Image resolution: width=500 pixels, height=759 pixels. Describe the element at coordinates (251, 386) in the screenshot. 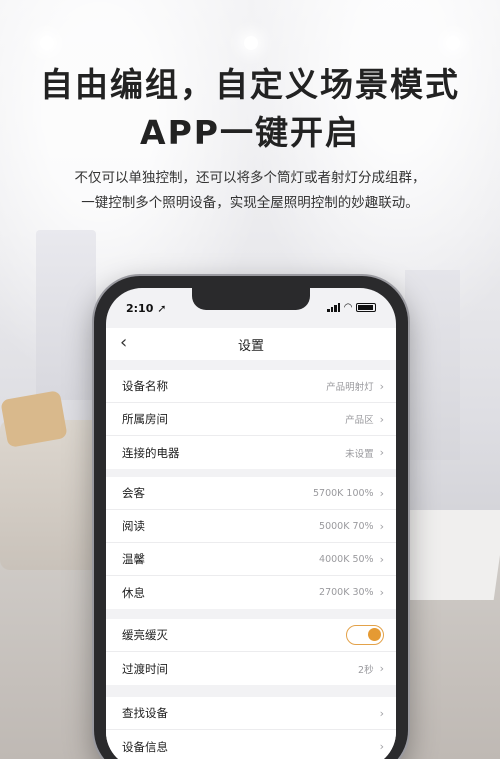

I see `row-device-name: 设备名称 产品明射灯 ›` at that location.